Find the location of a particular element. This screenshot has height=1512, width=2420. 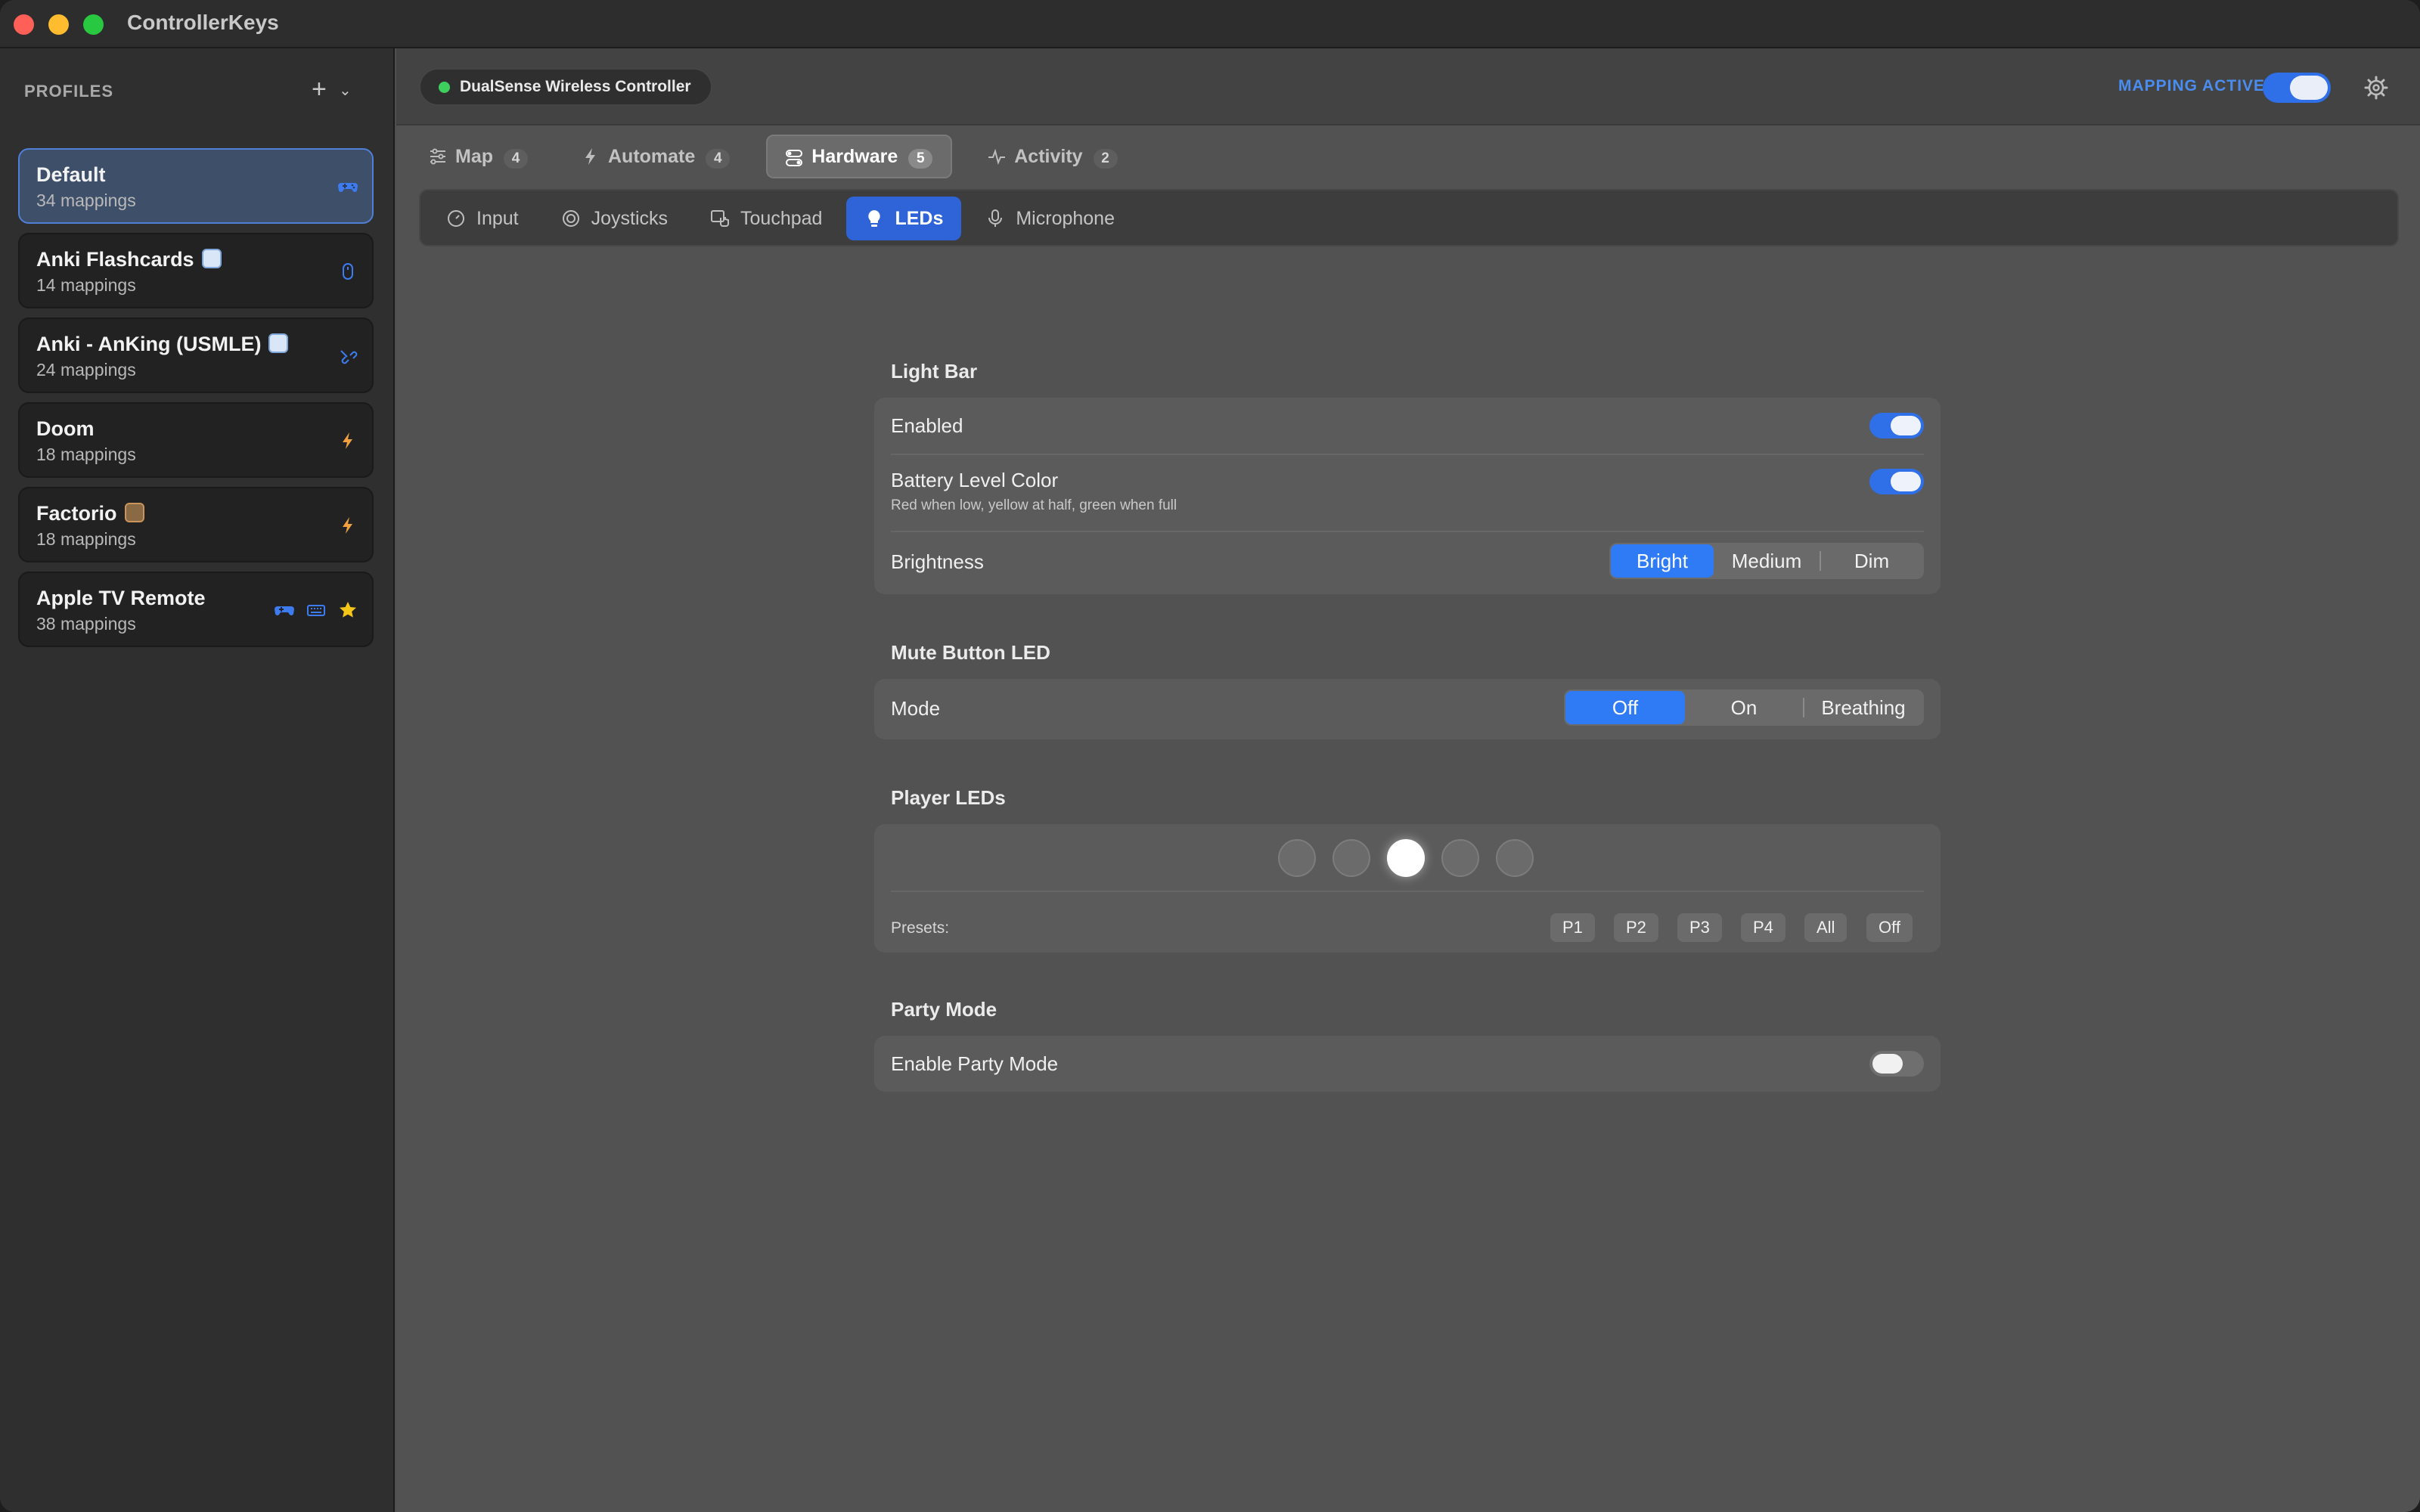

subtab-microphone: Microphone is located at coordinates (1050, 219).